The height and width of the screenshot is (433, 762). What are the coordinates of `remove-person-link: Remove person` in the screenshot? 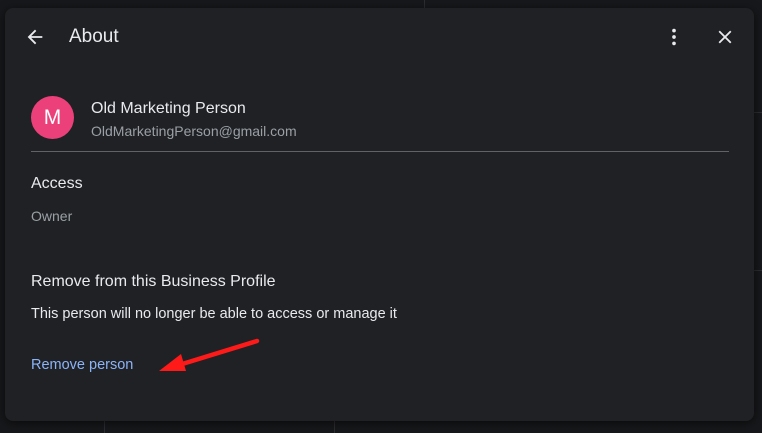 It's located at (82, 365).